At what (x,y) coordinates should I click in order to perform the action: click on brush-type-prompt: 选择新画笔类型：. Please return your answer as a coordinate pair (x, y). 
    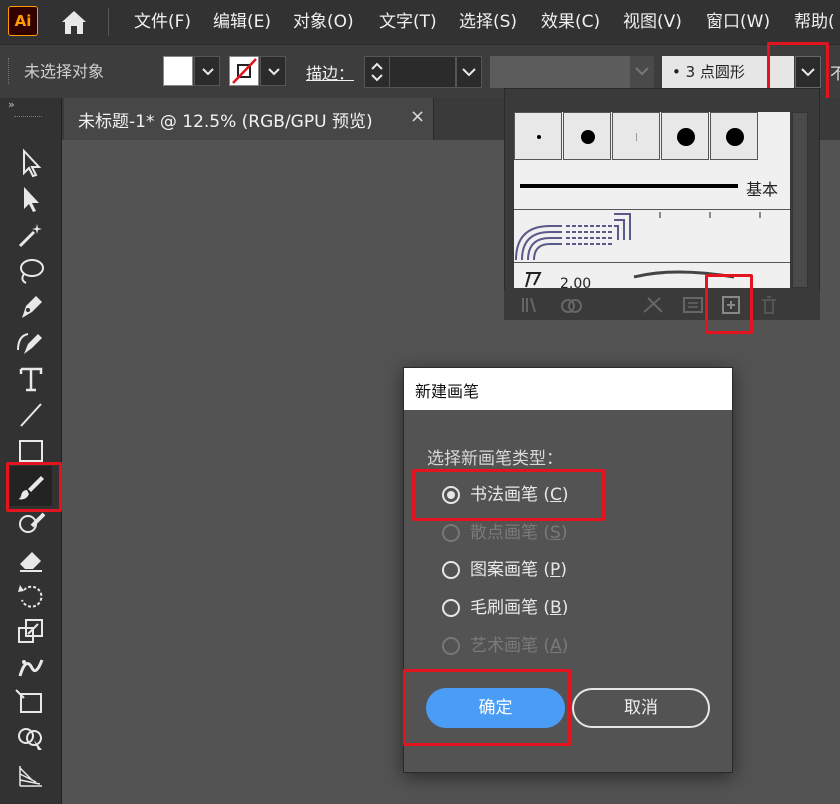
    Looking at the image, I should click on (495, 459).